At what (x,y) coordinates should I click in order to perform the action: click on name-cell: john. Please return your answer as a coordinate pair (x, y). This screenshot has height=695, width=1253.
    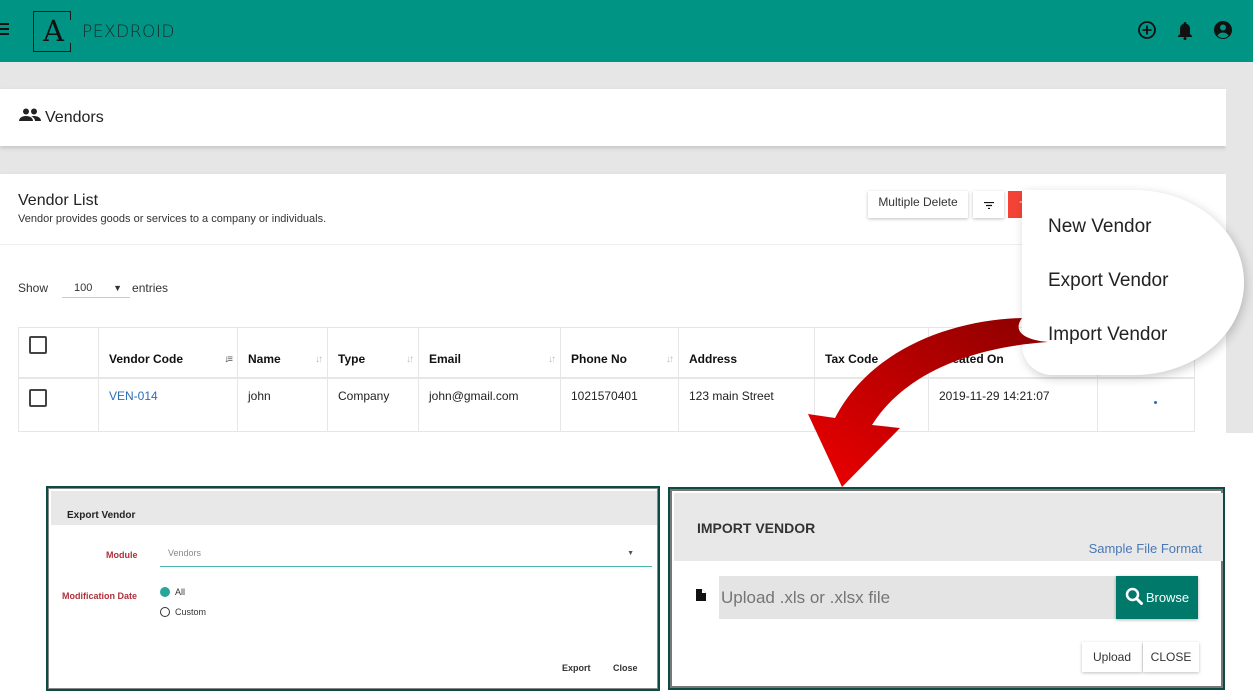
    Looking at the image, I should click on (282, 404).